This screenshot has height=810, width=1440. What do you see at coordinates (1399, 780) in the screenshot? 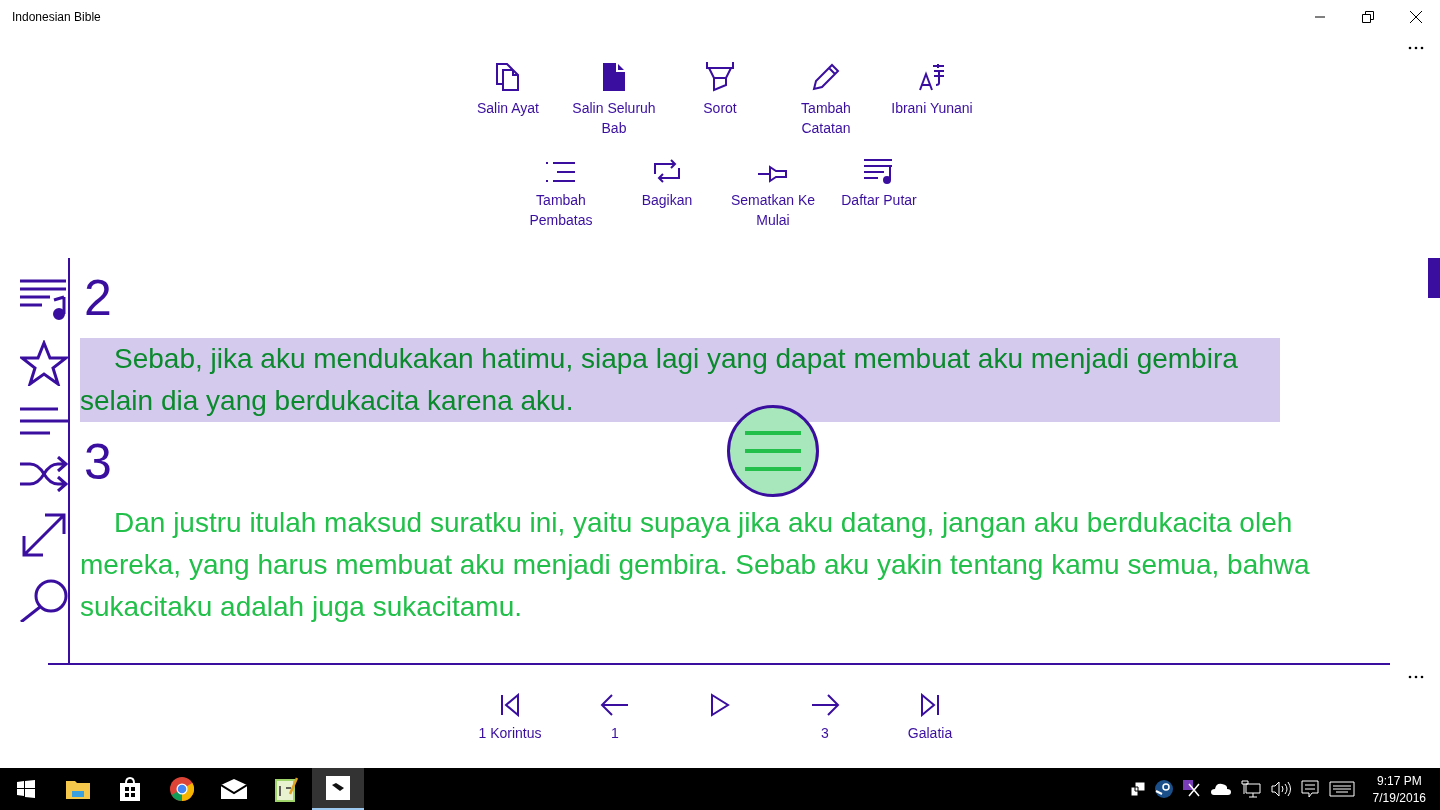
I see `clock-time: 9:17 PM` at bounding box center [1399, 780].